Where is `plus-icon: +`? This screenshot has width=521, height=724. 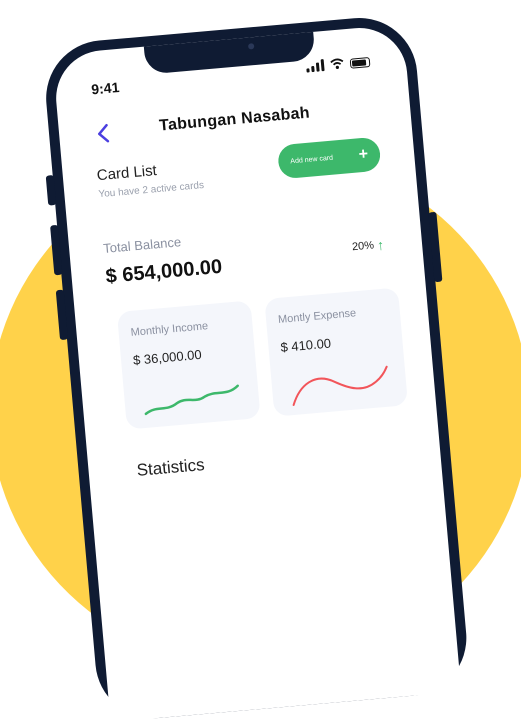
plus-icon: + is located at coordinates (363, 154).